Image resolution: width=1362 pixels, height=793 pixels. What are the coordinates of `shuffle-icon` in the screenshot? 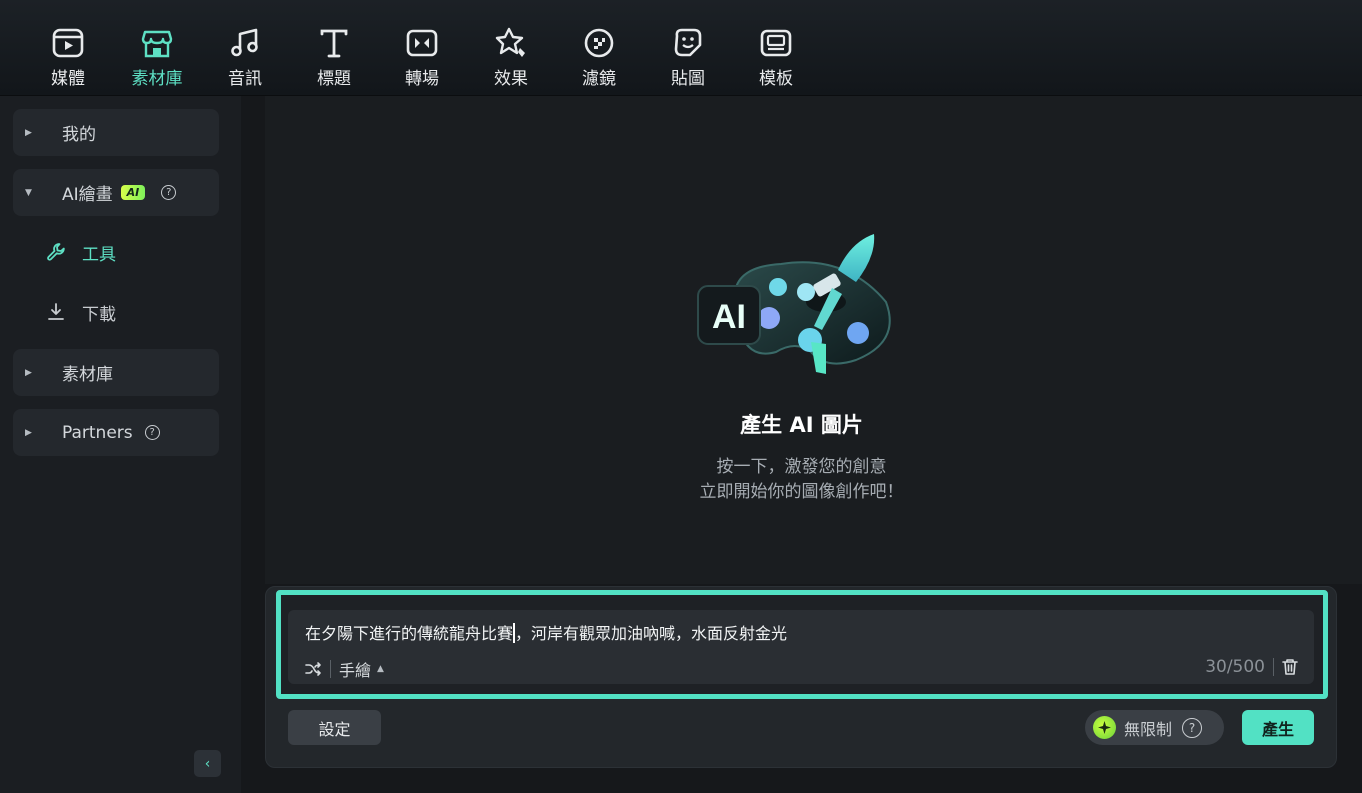 It's located at (313, 669).